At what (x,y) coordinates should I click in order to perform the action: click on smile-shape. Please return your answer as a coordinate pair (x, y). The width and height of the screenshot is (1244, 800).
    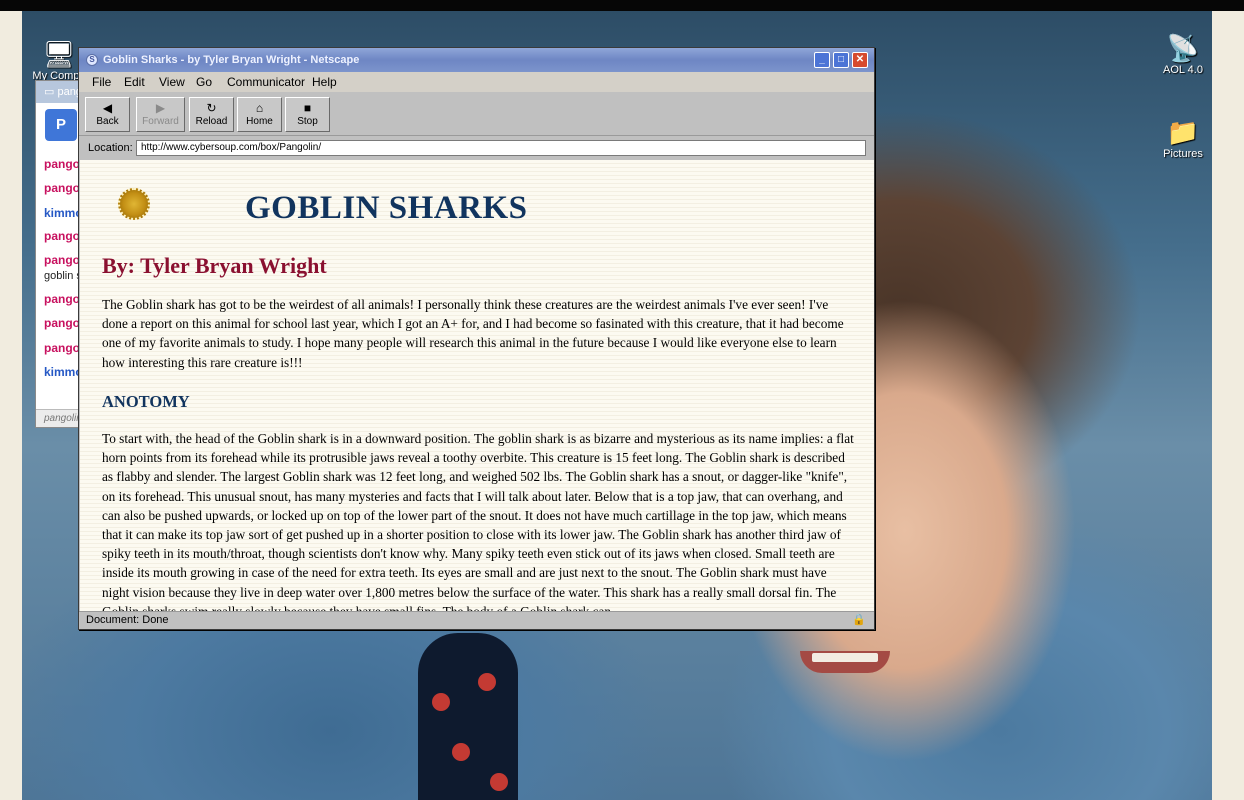
    Looking at the image, I should click on (845, 662).